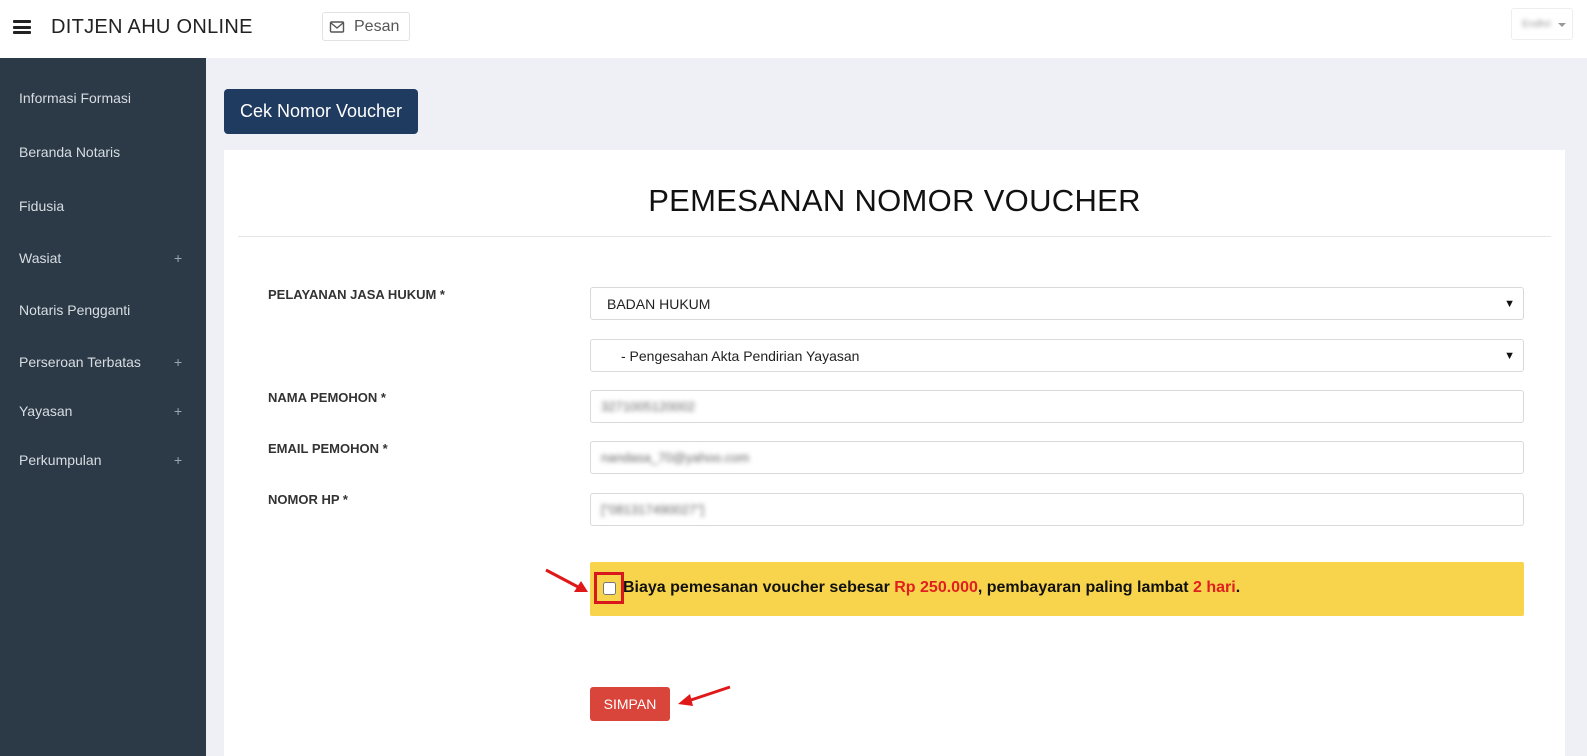 Image resolution: width=1587 pixels, height=756 pixels. What do you see at coordinates (75, 310) in the screenshot?
I see `sidebar-item-label: Notaris Pengganti` at bounding box center [75, 310].